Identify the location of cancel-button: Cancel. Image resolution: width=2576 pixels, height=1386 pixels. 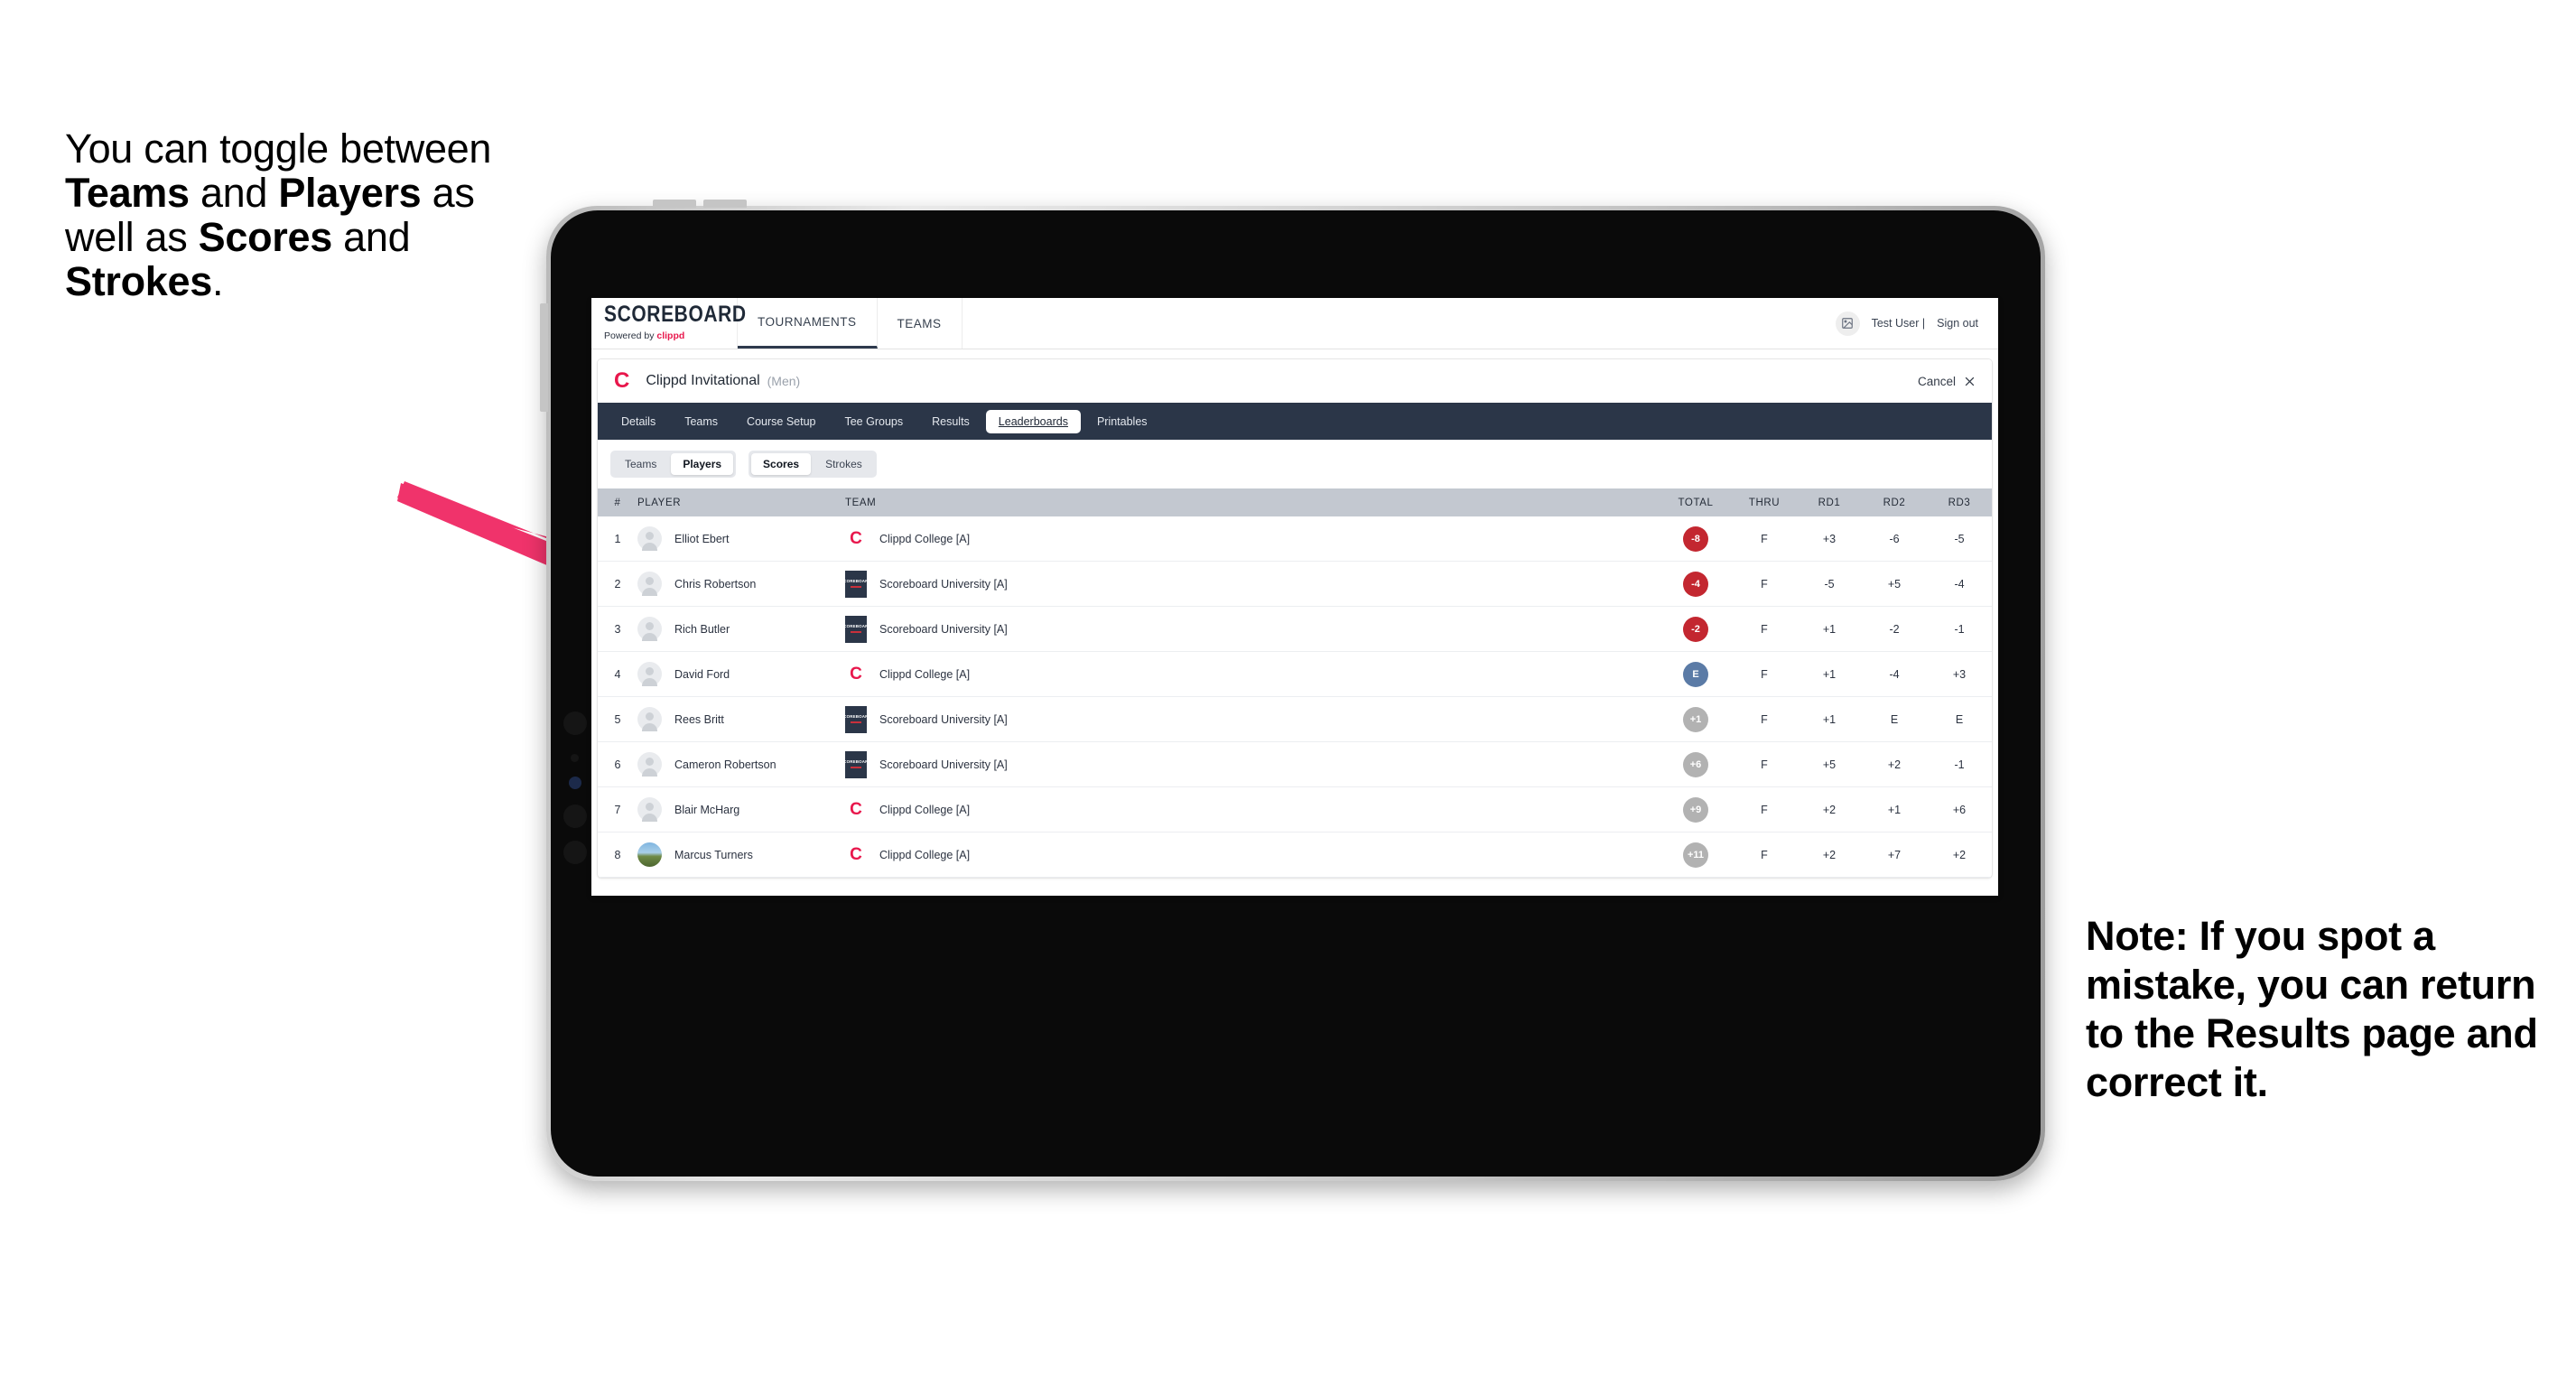
(1947, 381).